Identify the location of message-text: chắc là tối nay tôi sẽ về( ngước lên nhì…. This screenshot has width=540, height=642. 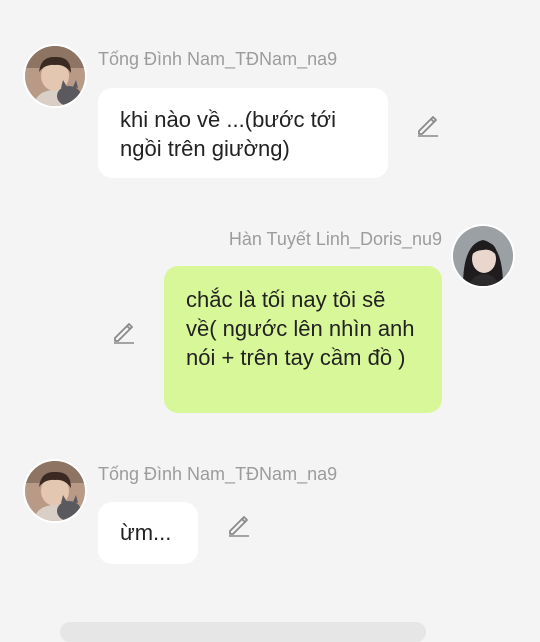
(300, 328).